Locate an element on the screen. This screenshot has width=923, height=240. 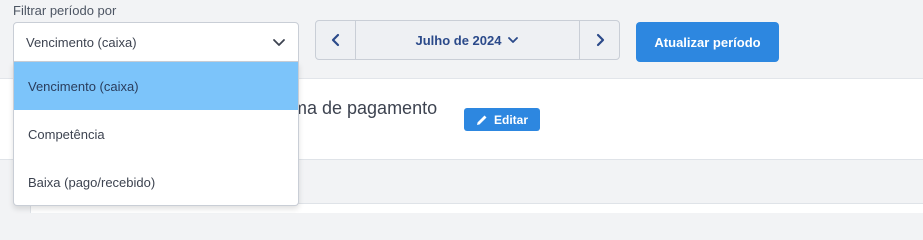
month-selector: Julho de 2024 is located at coordinates (467, 40).